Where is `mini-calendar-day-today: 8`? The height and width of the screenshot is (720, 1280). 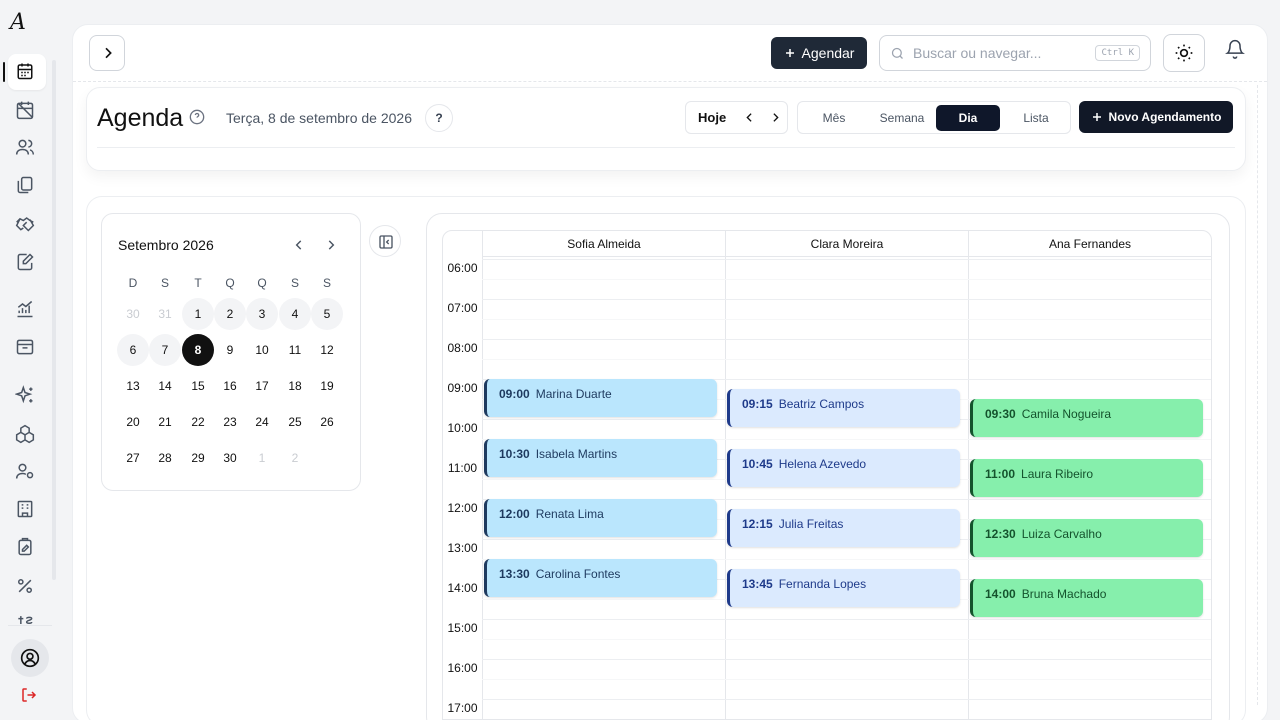
mini-calendar-day-today: 8 is located at coordinates (198, 350).